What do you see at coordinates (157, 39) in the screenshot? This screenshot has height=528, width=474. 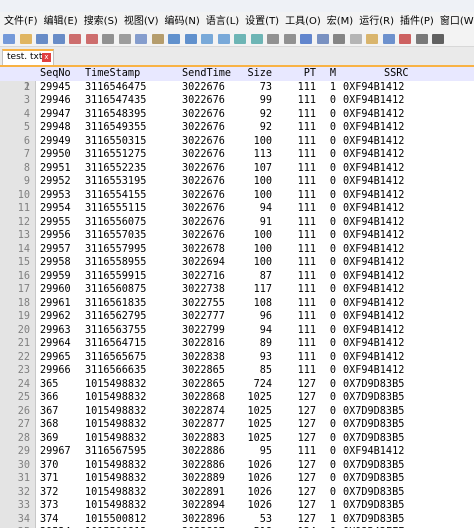 I see `paste-icon` at bounding box center [157, 39].